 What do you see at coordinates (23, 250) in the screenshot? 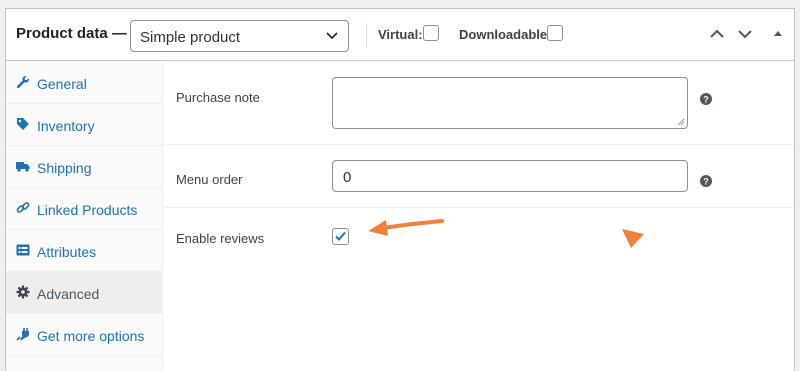
I see `list-icon` at bounding box center [23, 250].